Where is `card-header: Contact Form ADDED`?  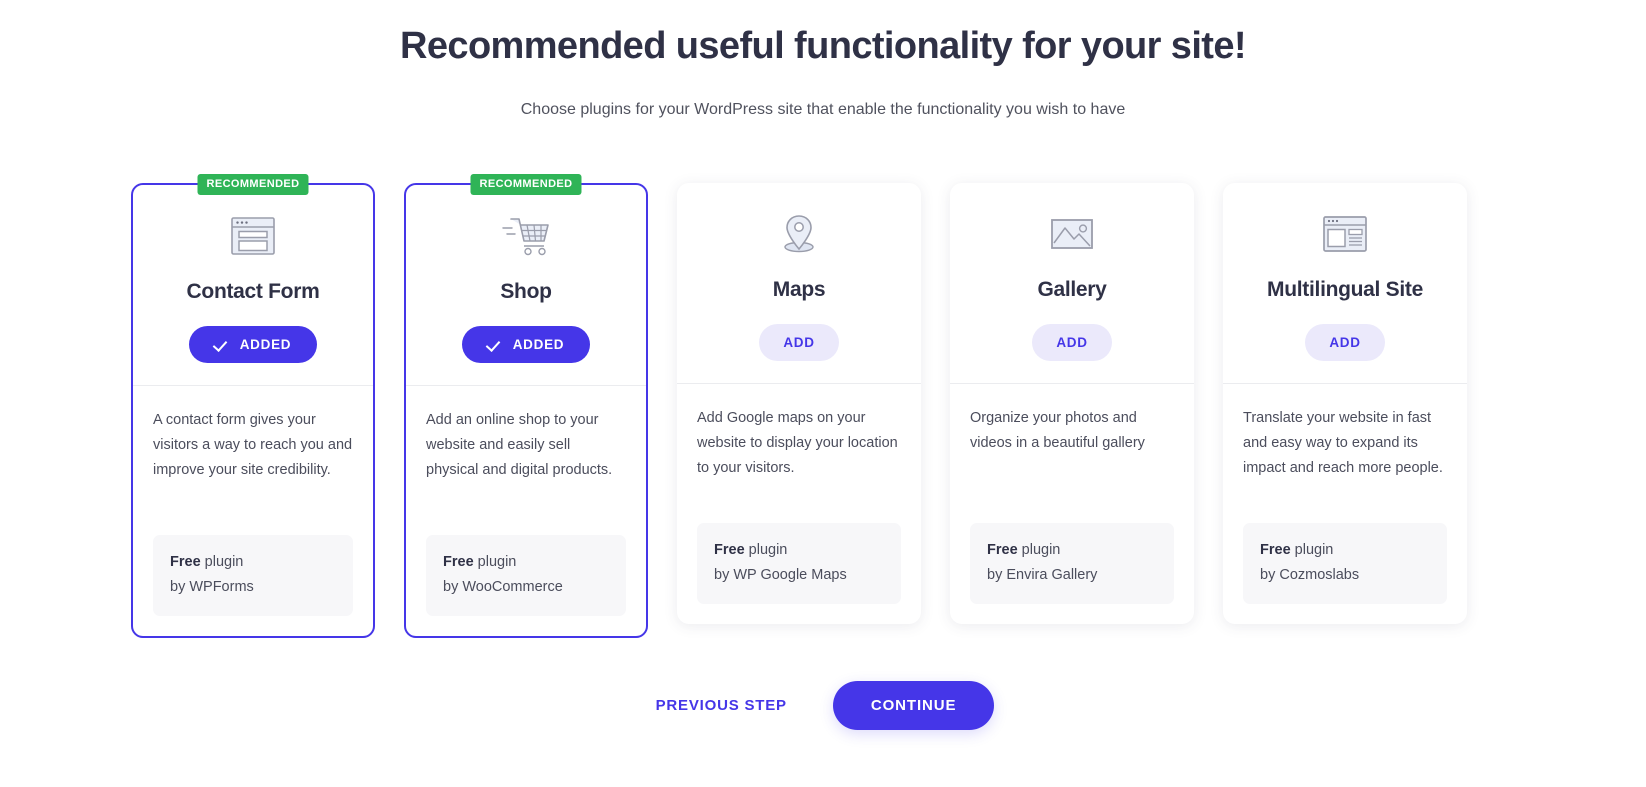
card-header: Contact Form ADDED is located at coordinates (253, 285).